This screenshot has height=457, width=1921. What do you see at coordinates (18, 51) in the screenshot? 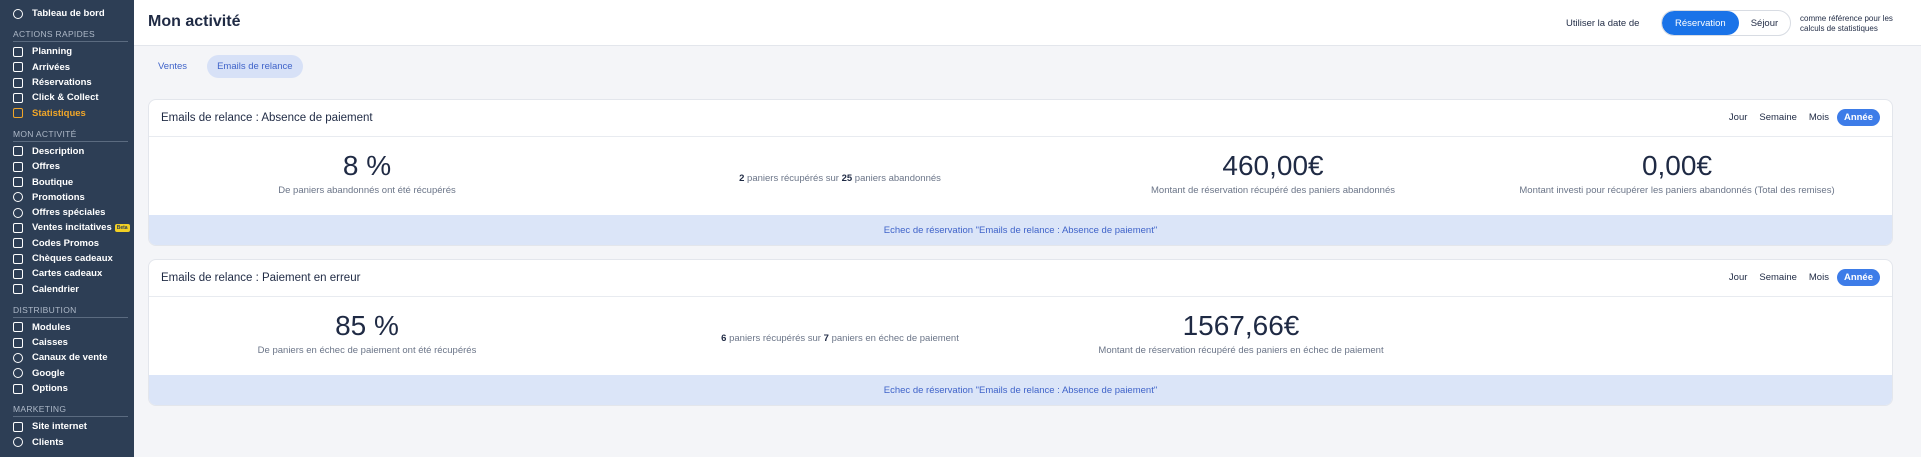
I see `planning-icon` at bounding box center [18, 51].